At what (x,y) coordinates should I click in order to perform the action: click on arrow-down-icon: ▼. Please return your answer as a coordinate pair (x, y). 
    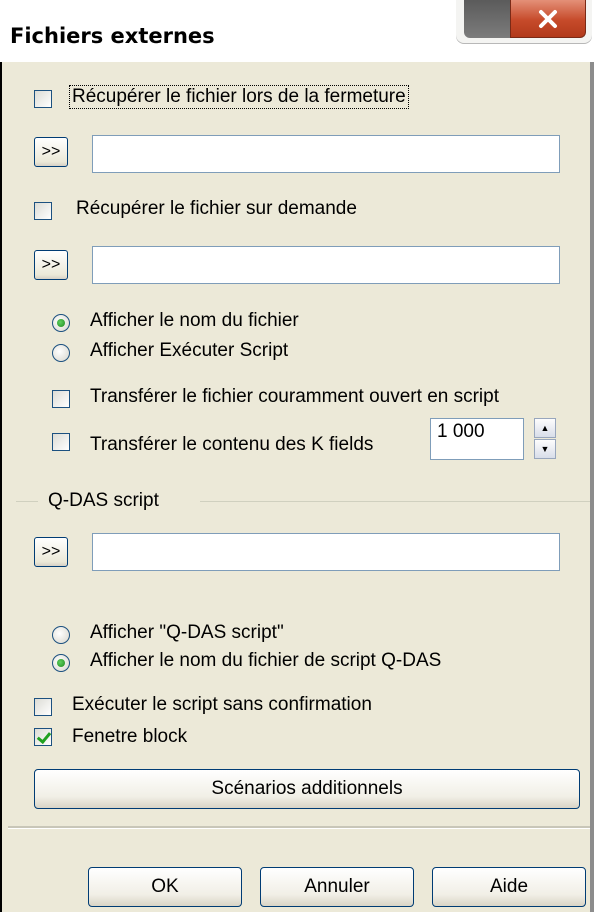
    Looking at the image, I should click on (545, 449).